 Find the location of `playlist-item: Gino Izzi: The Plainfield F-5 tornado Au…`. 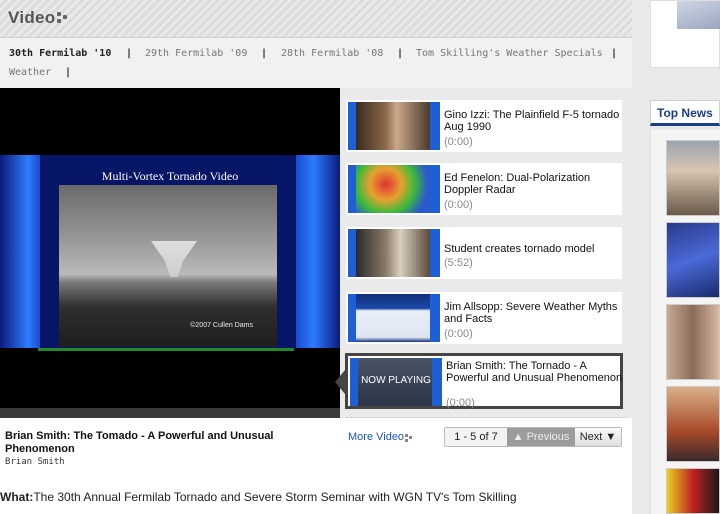

playlist-item: Gino Izzi: The Plainfield F-5 tornado Au… is located at coordinates (484, 126).